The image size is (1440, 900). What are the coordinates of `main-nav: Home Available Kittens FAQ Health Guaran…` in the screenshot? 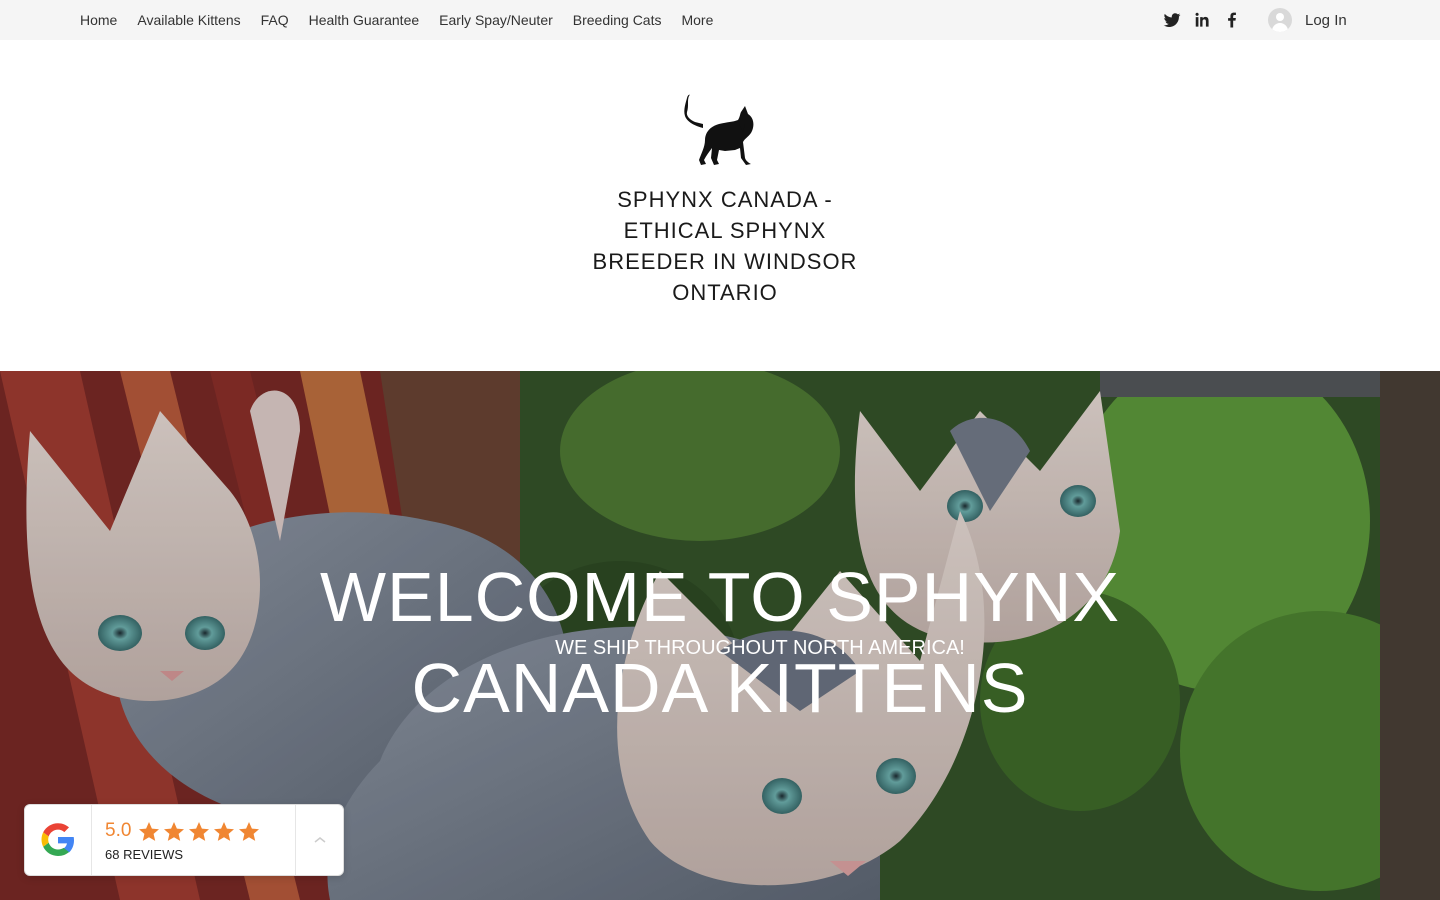 It's located at (396, 20).